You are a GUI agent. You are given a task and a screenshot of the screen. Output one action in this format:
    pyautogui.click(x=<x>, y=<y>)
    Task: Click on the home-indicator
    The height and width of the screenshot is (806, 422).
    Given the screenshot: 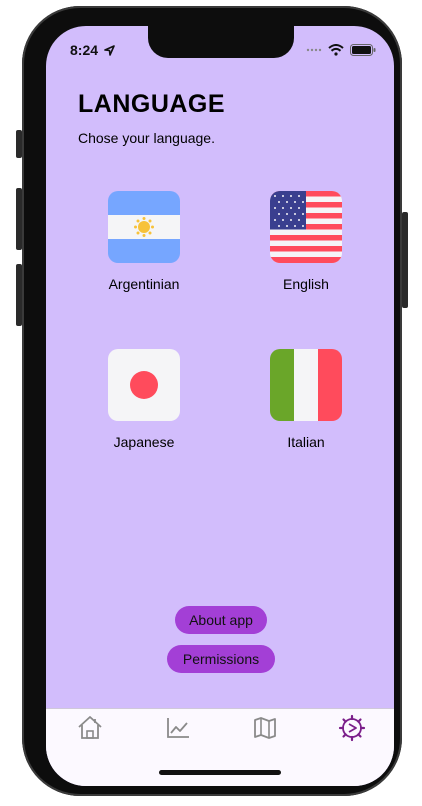 What is the action you would take?
    pyautogui.click(x=220, y=772)
    